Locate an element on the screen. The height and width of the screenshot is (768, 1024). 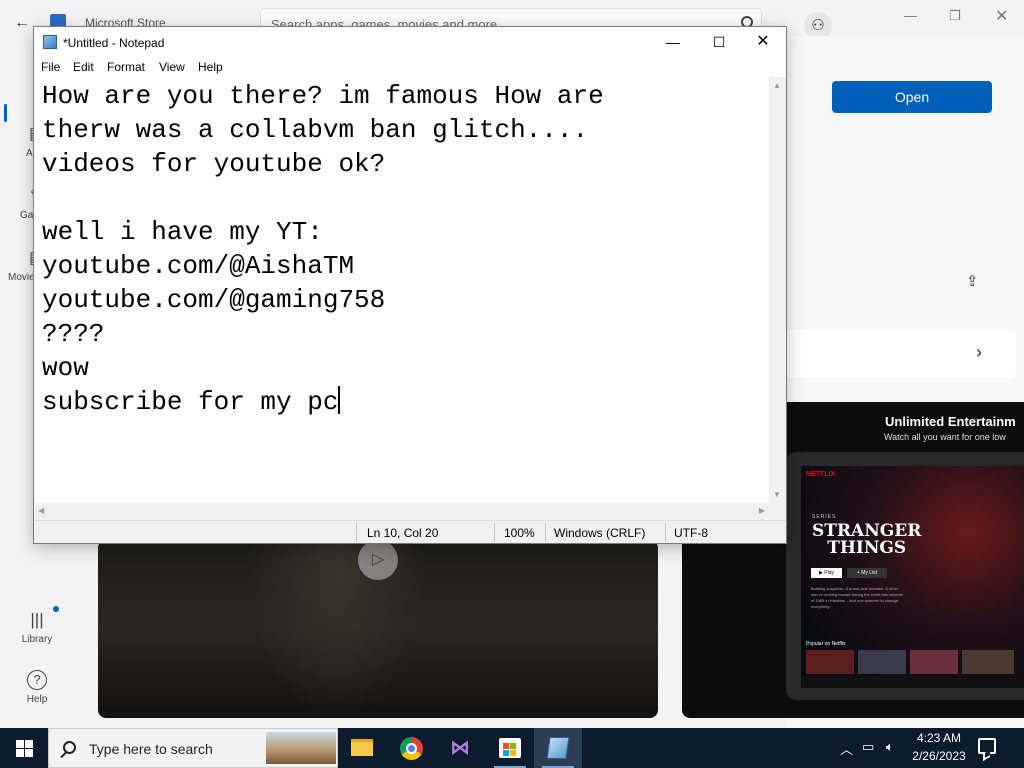
system-tray: ︿ ▭ 🔈︎ is located at coordinates (876, 748).